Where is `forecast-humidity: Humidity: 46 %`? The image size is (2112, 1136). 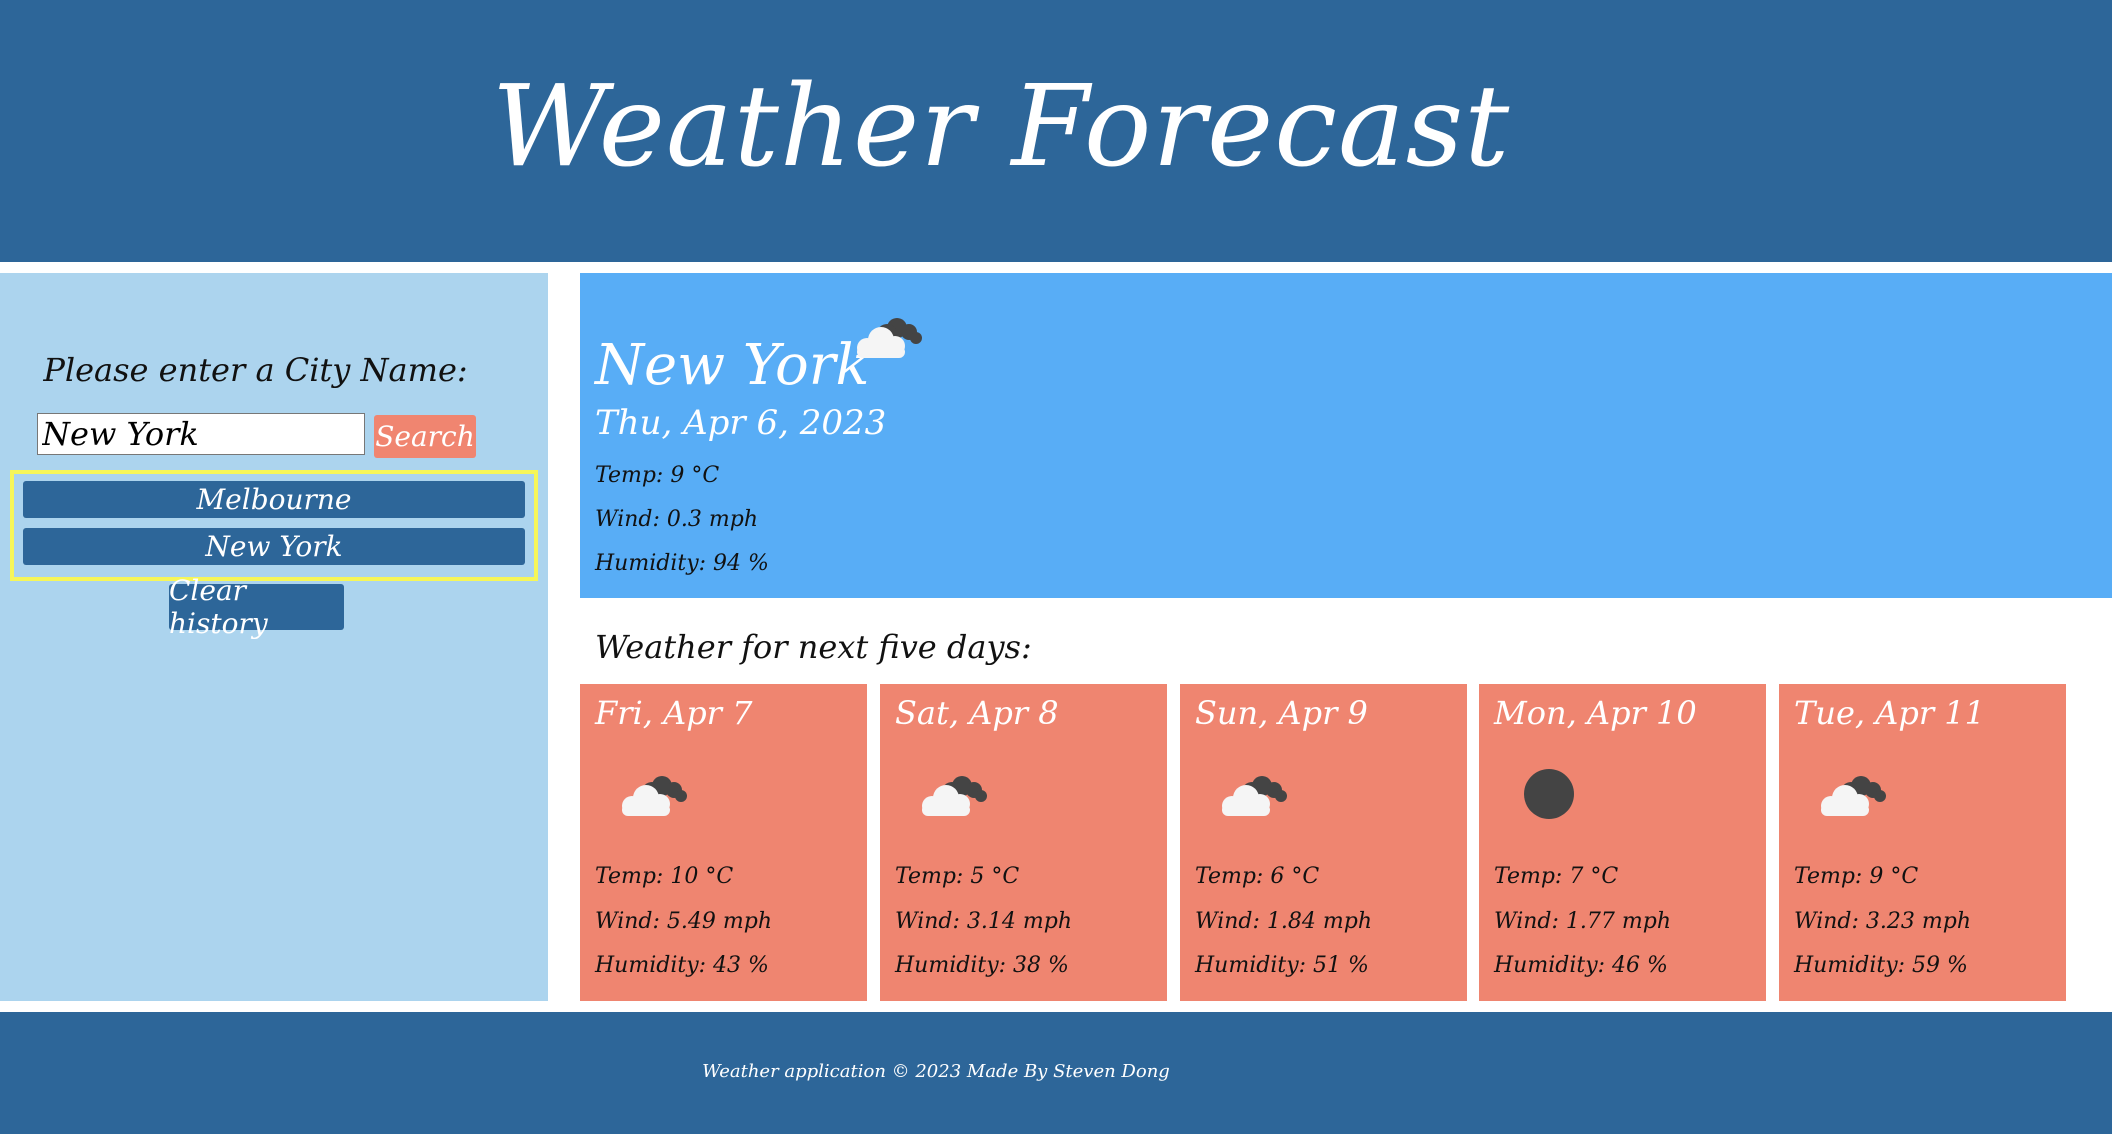 forecast-humidity: Humidity: 46 % is located at coordinates (1581, 965).